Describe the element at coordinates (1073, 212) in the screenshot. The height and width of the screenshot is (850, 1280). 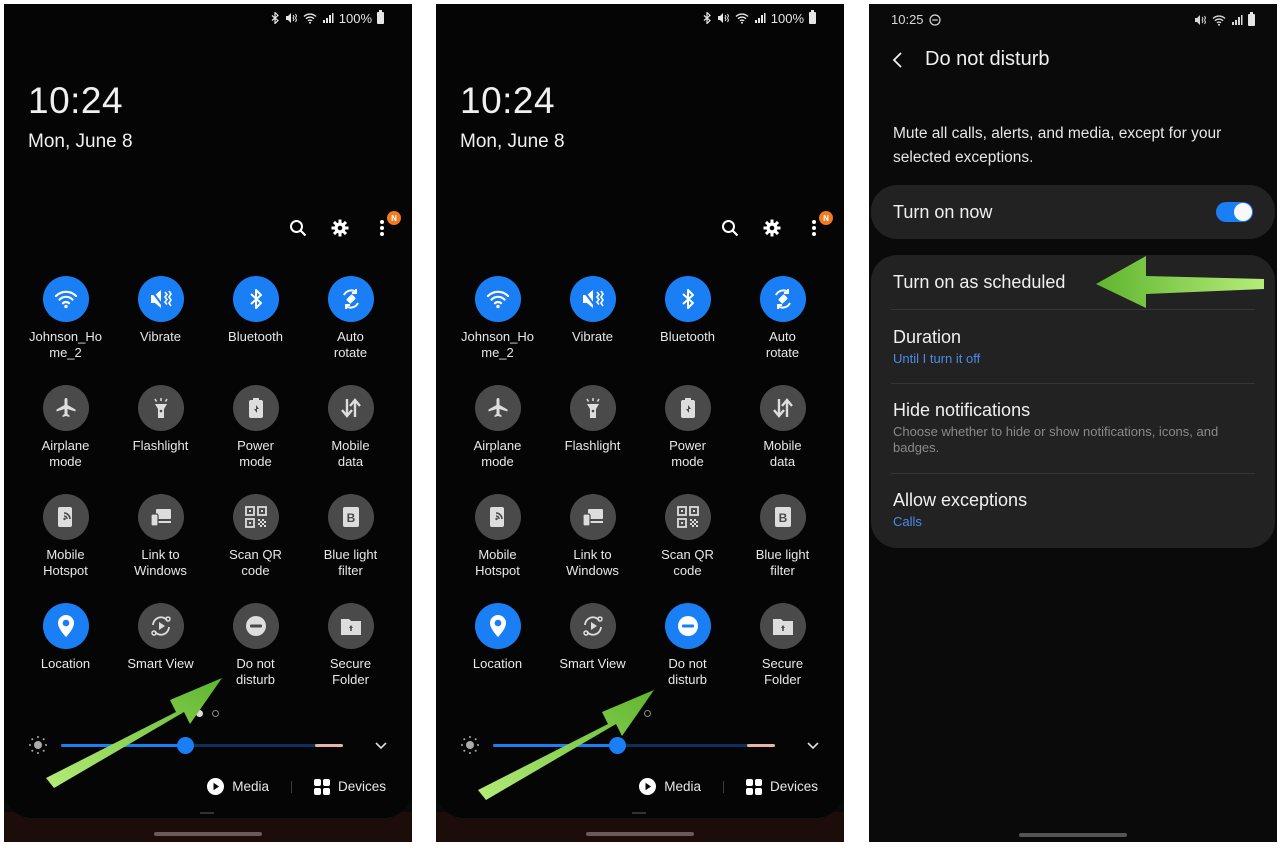
I see `turn-on-now-row: Turn on now` at that location.